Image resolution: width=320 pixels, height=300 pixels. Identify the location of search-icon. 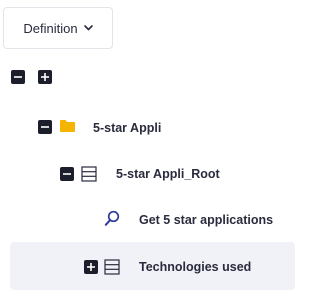
(112, 218).